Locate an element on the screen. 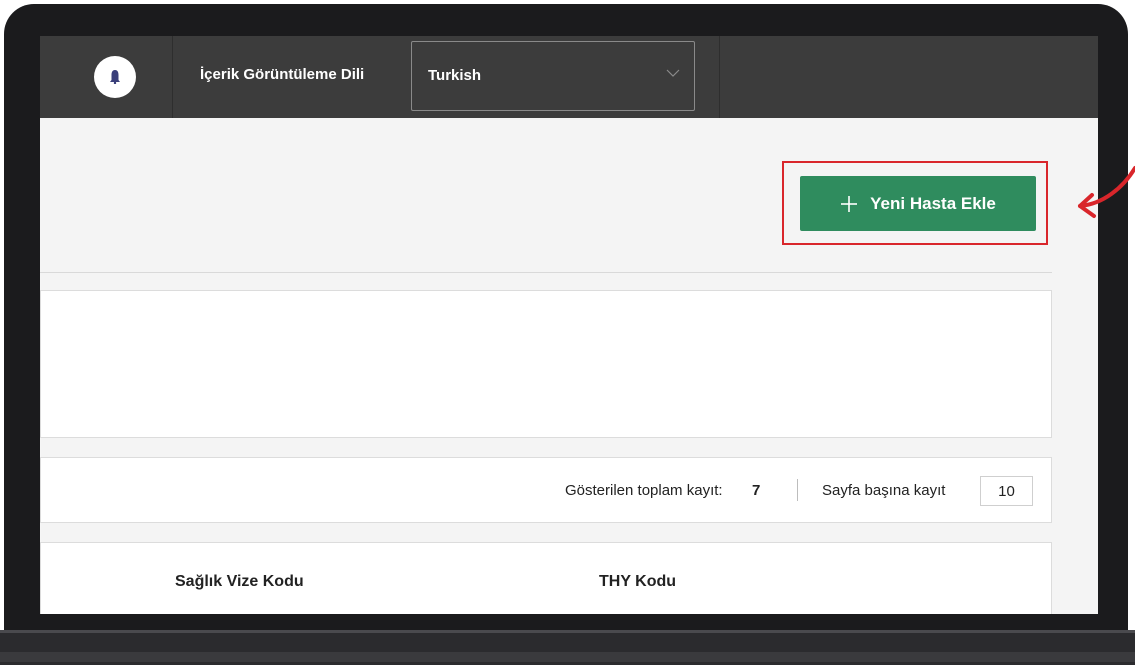  user-avatar is located at coordinates (115, 77).